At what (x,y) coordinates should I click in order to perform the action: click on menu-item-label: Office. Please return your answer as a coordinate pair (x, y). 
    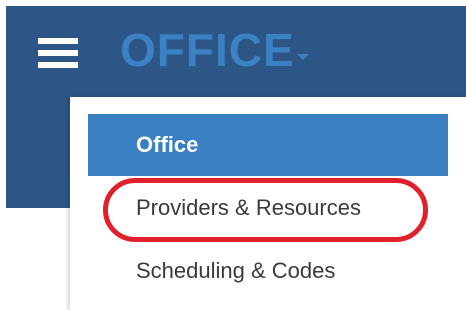
    Looking at the image, I should click on (167, 144).